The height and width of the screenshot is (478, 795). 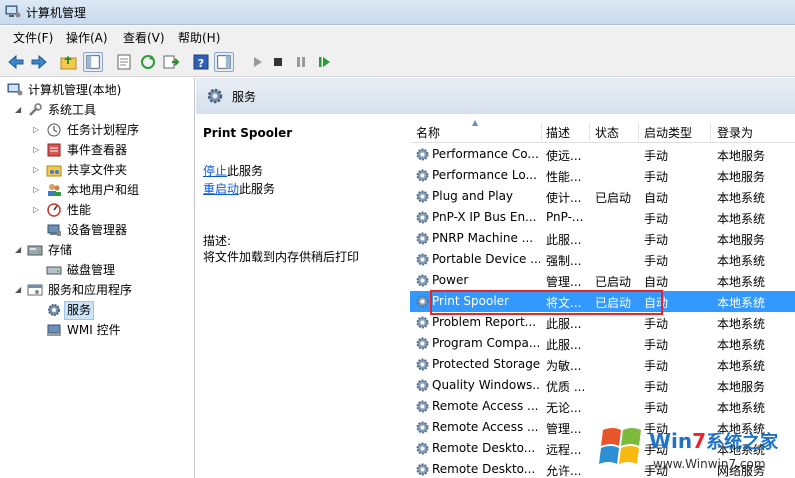 What do you see at coordinates (301, 62) in the screenshot?
I see `pause-service-icon` at bounding box center [301, 62].